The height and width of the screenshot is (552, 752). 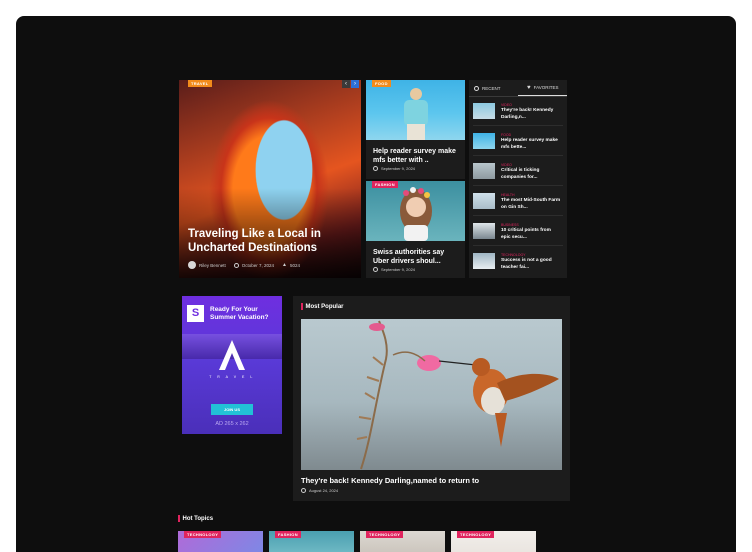 I want to click on ad-size-label: AD 265 x 262, so click(x=232, y=424).